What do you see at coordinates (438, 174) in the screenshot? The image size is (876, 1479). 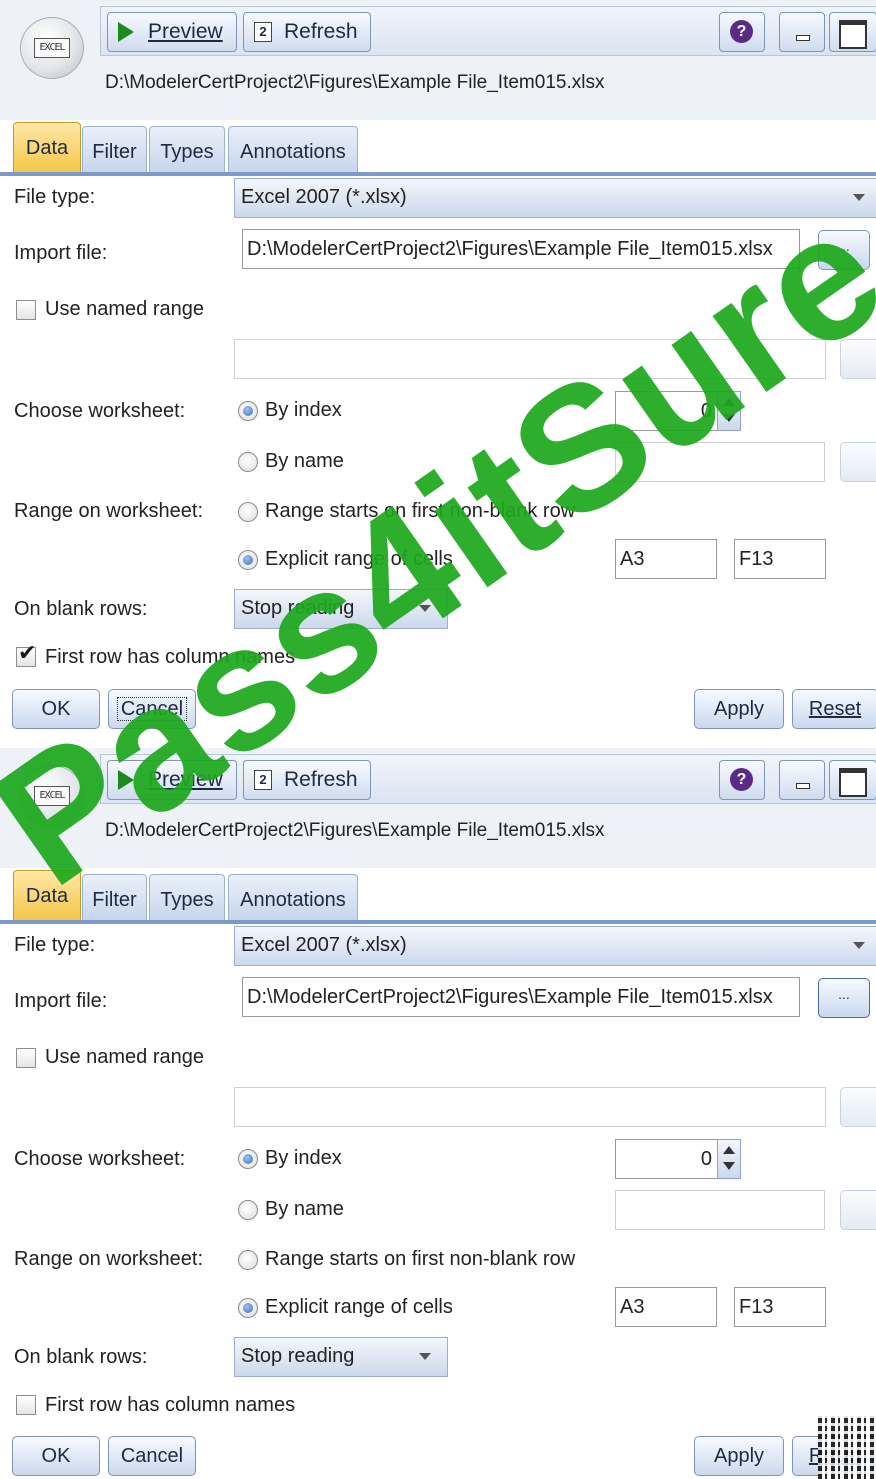 I see `tab-underline` at bounding box center [438, 174].